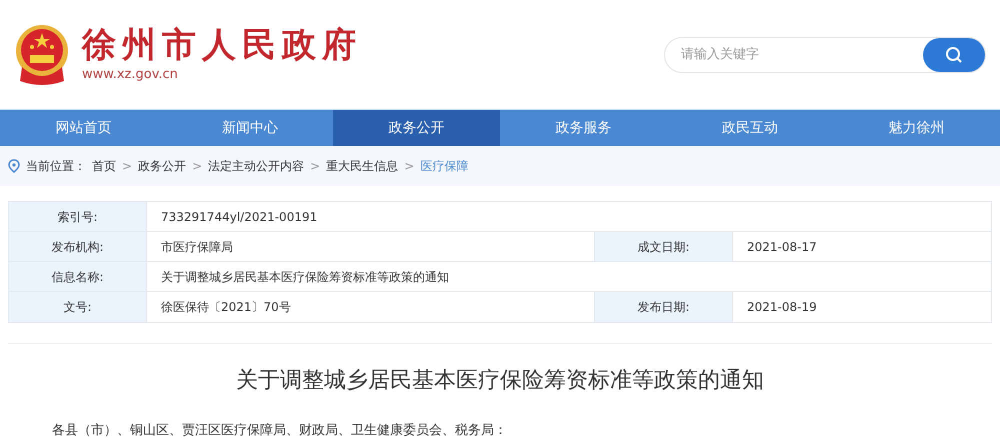 The image size is (1000, 444). I want to click on breadcrumb-link: 法定主动公开内容, so click(256, 166).